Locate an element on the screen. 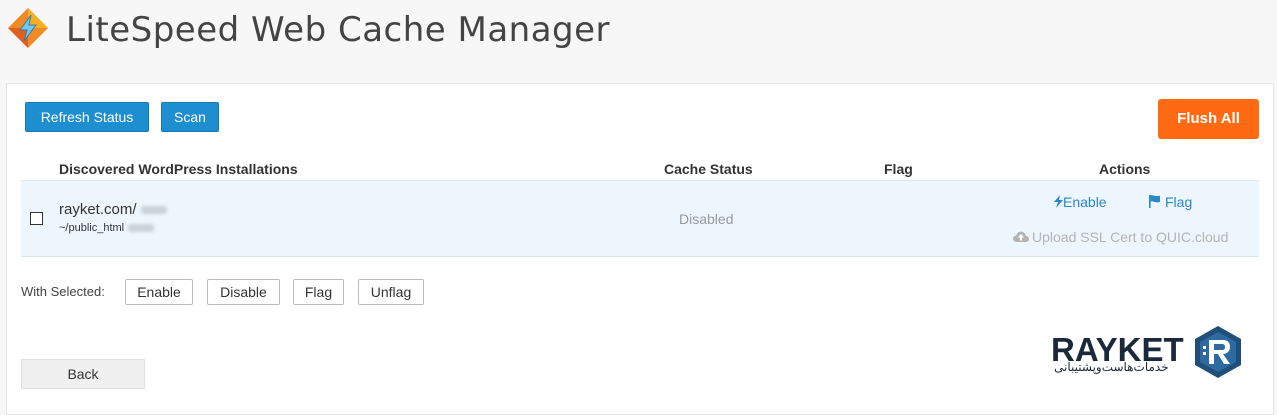  bulk-flag-button: Flag is located at coordinates (318, 292).